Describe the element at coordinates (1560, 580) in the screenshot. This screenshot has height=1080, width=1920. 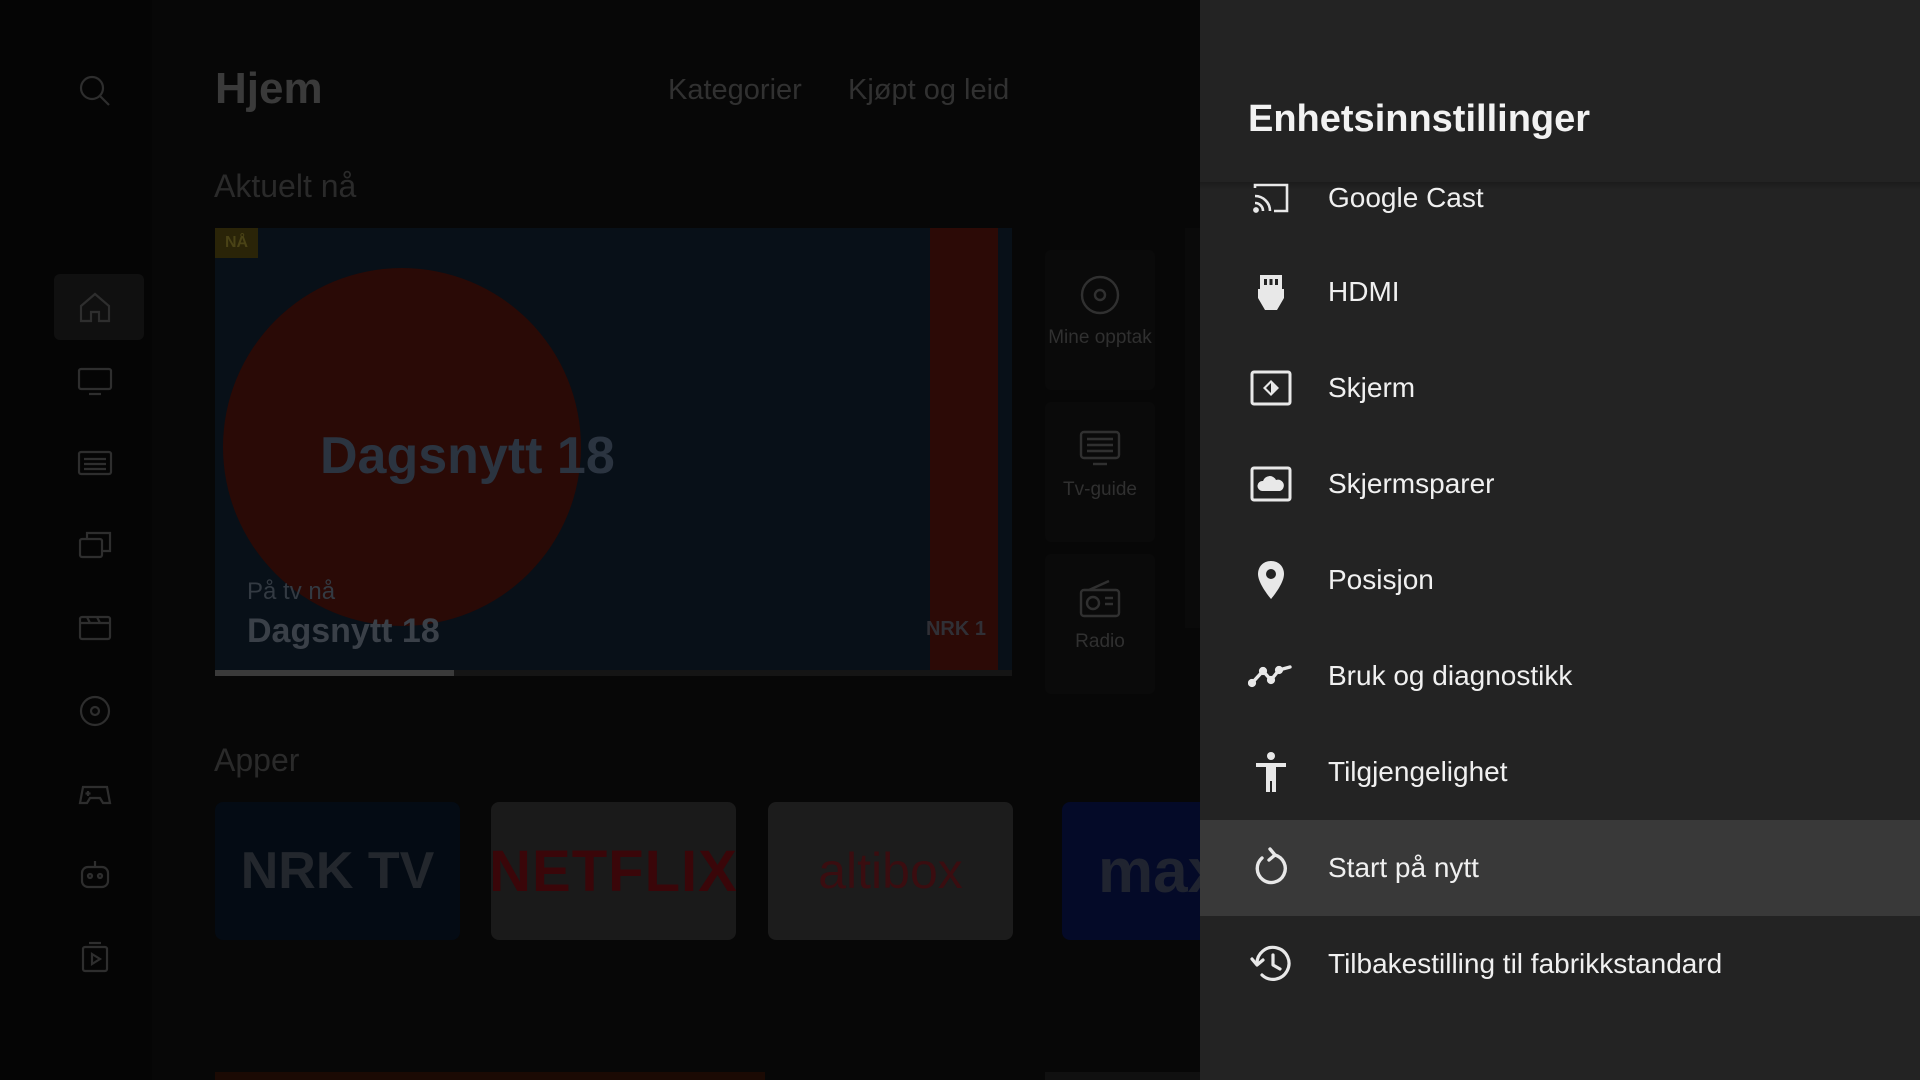
I see `settings-item-location: Posisjon` at that location.